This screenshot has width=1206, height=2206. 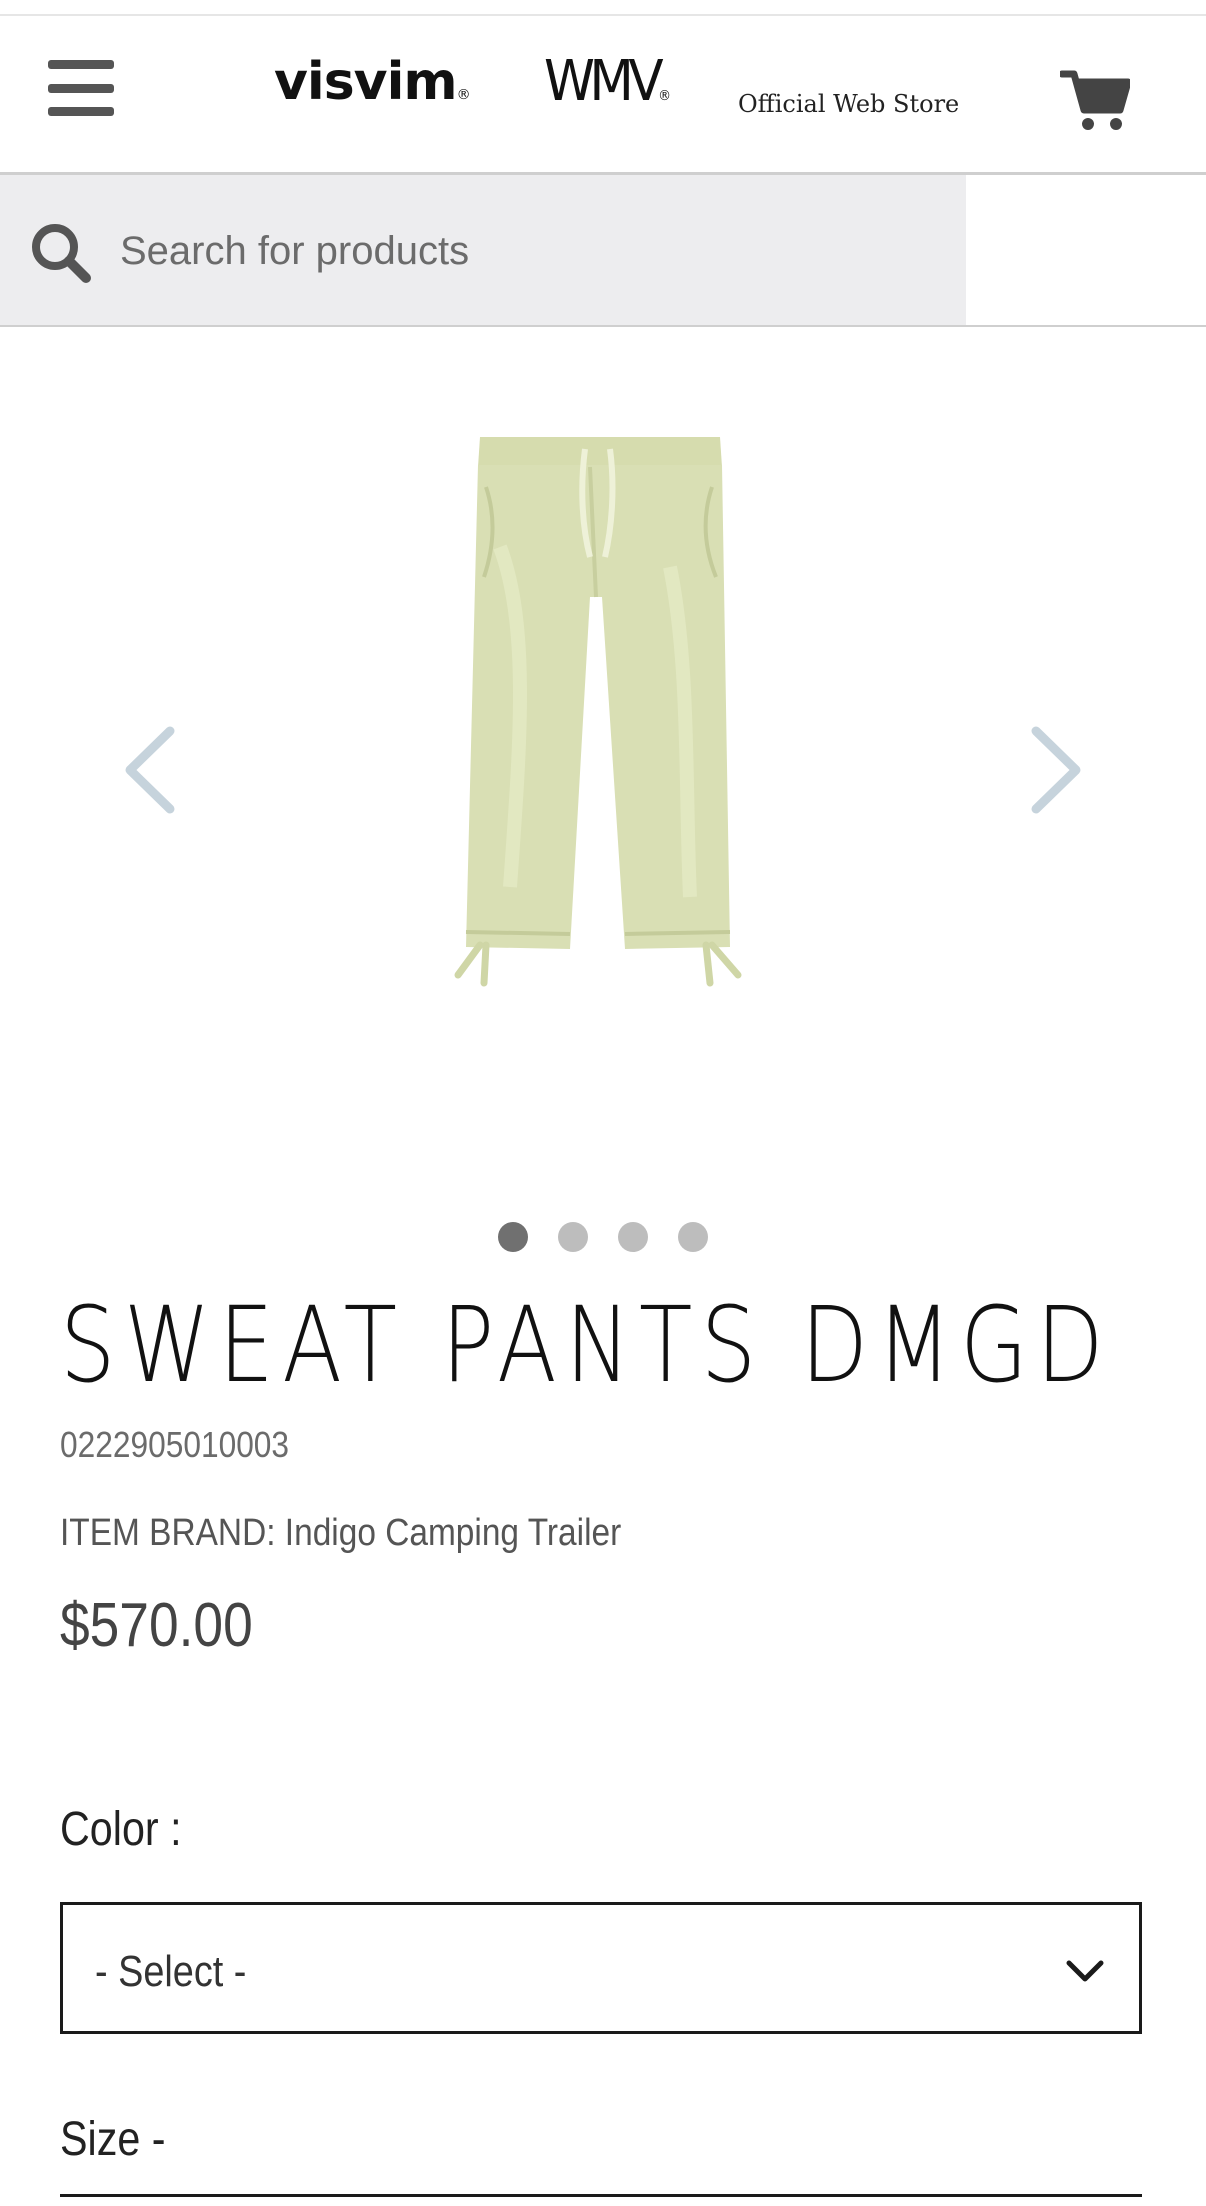 What do you see at coordinates (61, 253) in the screenshot?
I see `search-icon` at bounding box center [61, 253].